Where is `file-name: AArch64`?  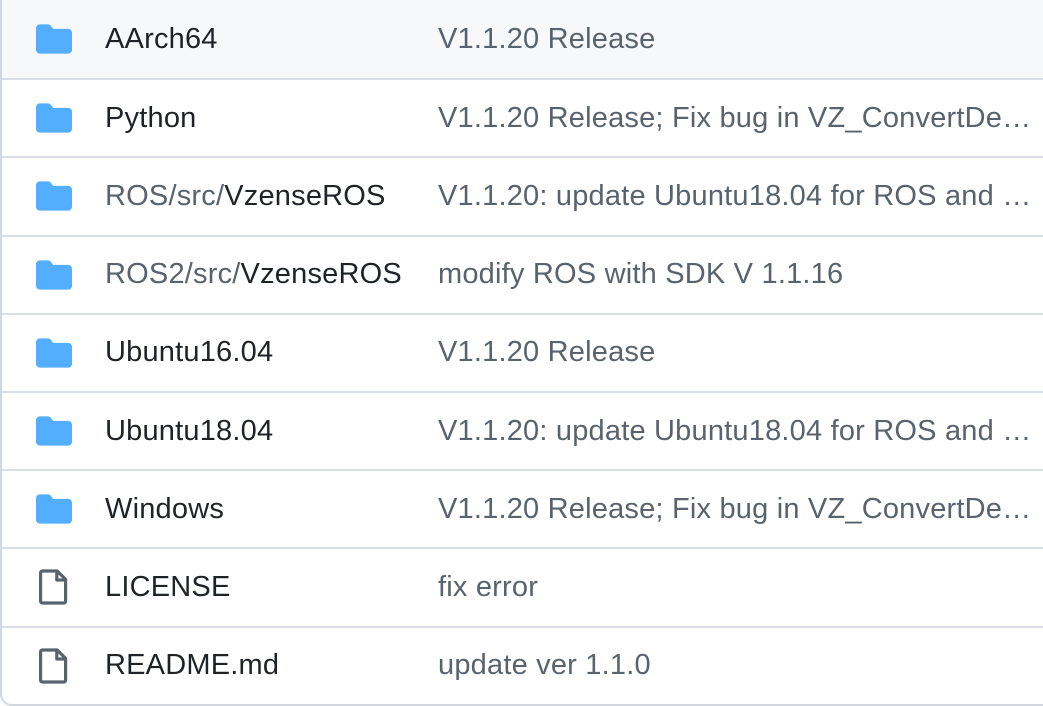 file-name: AArch64 is located at coordinates (161, 39).